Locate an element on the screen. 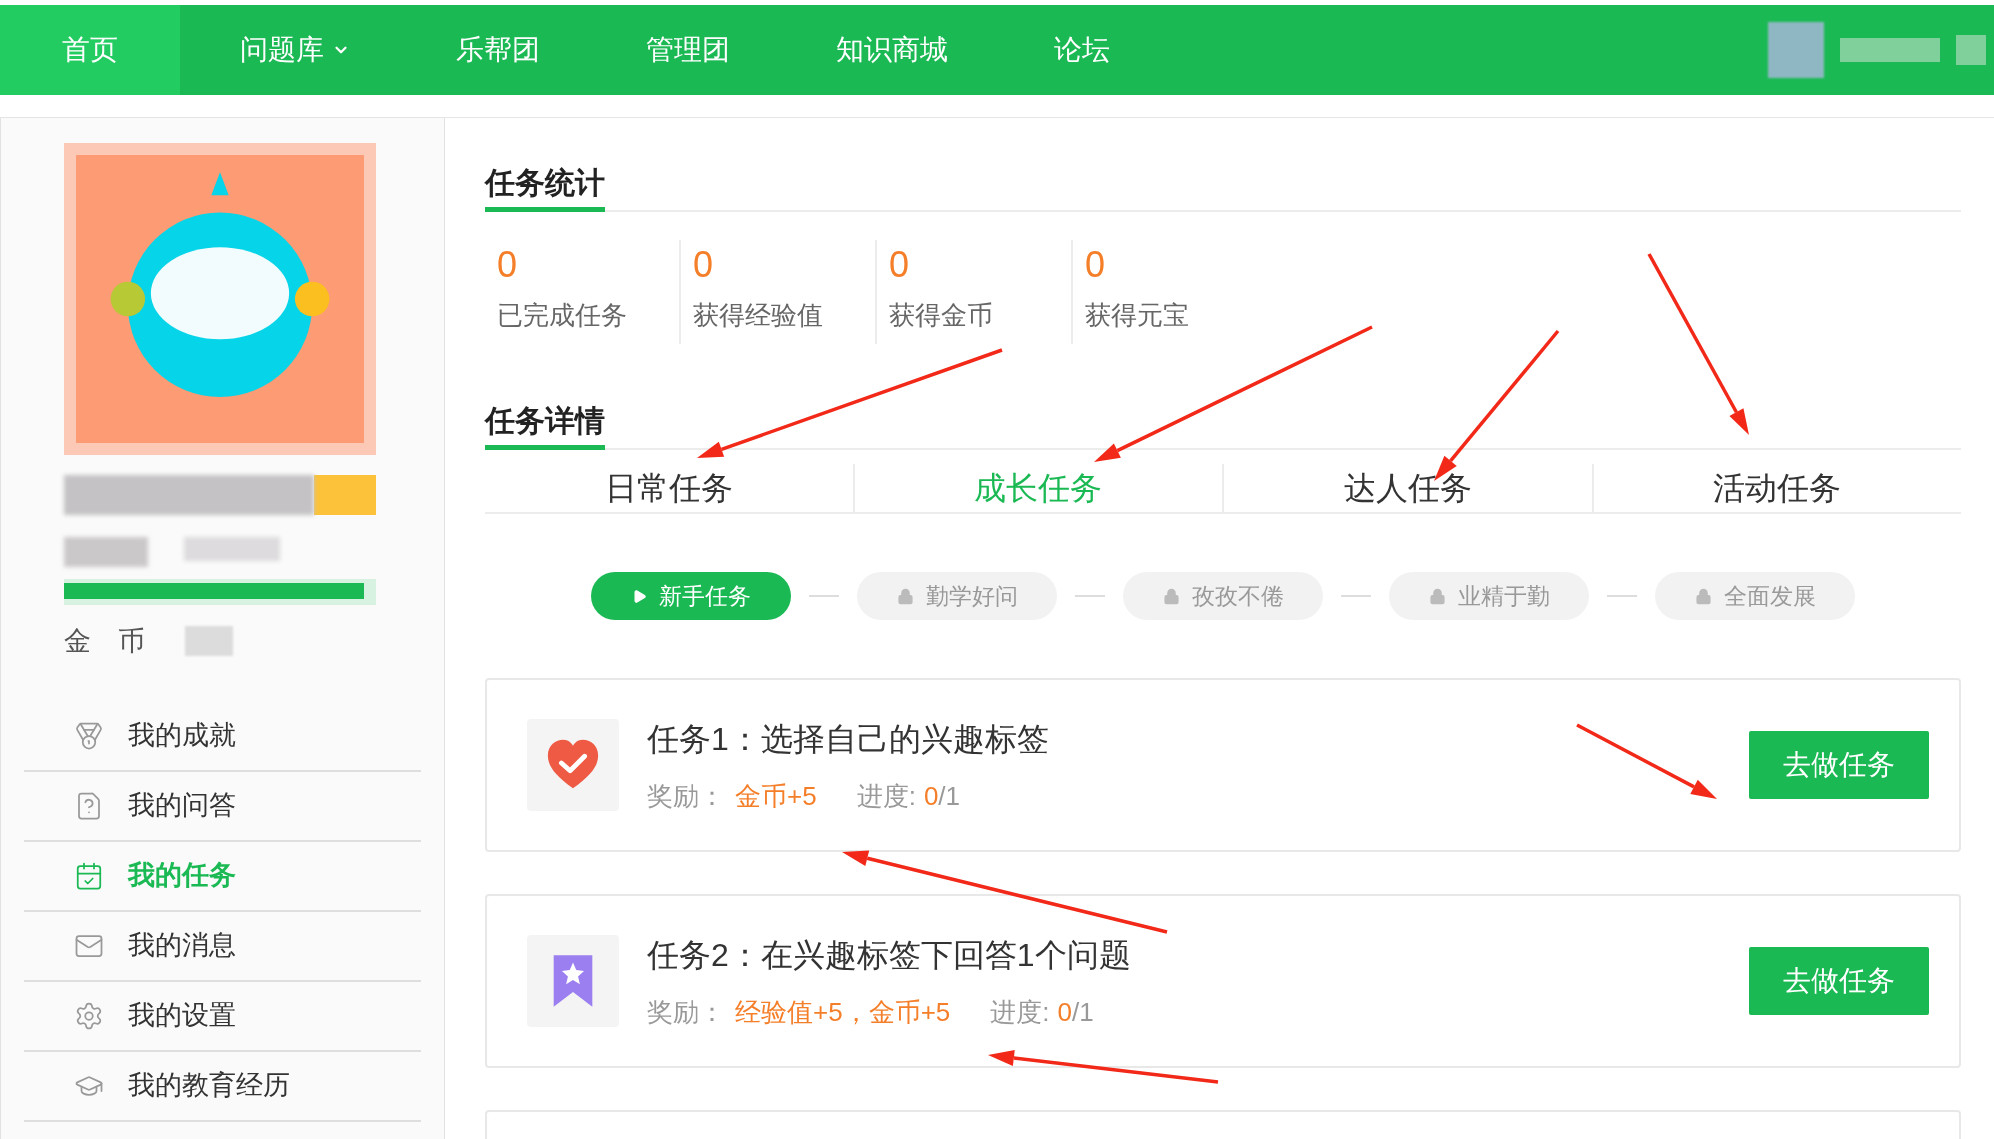 Image resolution: width=1994 pixels, height=1139 pixels. calendar-icon is located at coordinates (89, 875).